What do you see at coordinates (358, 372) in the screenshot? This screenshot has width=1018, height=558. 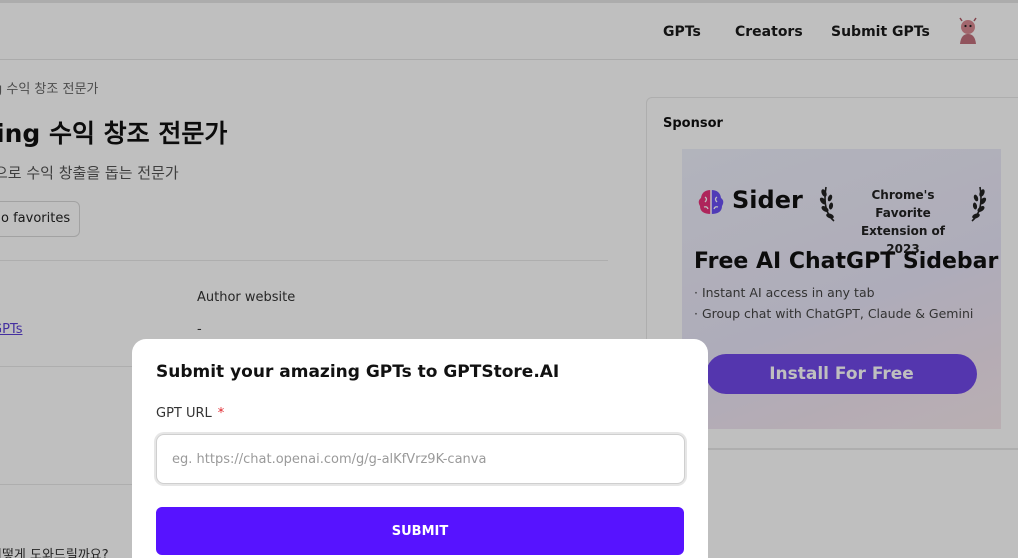 I see `modal-title: Submit your amazing GPTs to GPTStore.AI` at bounding box center [358, 372].